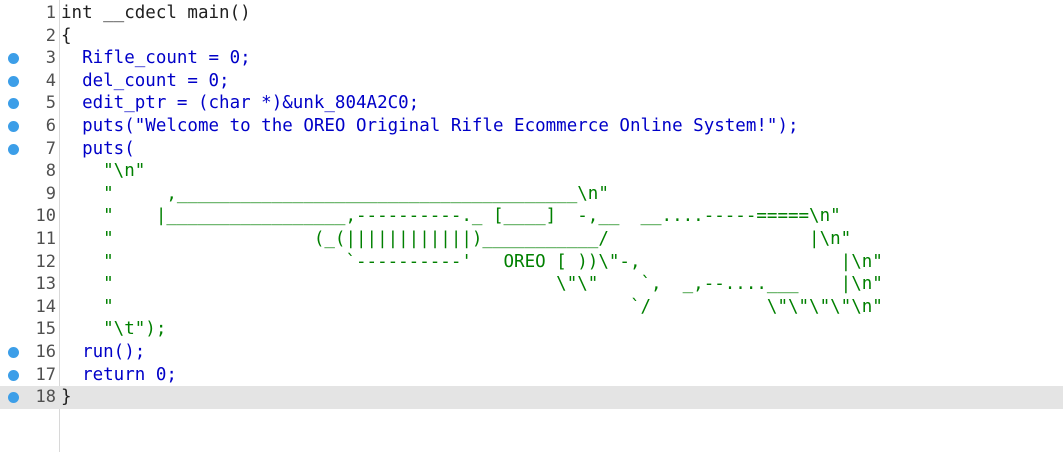  I want to click on code-line: 13 " \"\" `, _,--....___ |\n", so click(531, 284).